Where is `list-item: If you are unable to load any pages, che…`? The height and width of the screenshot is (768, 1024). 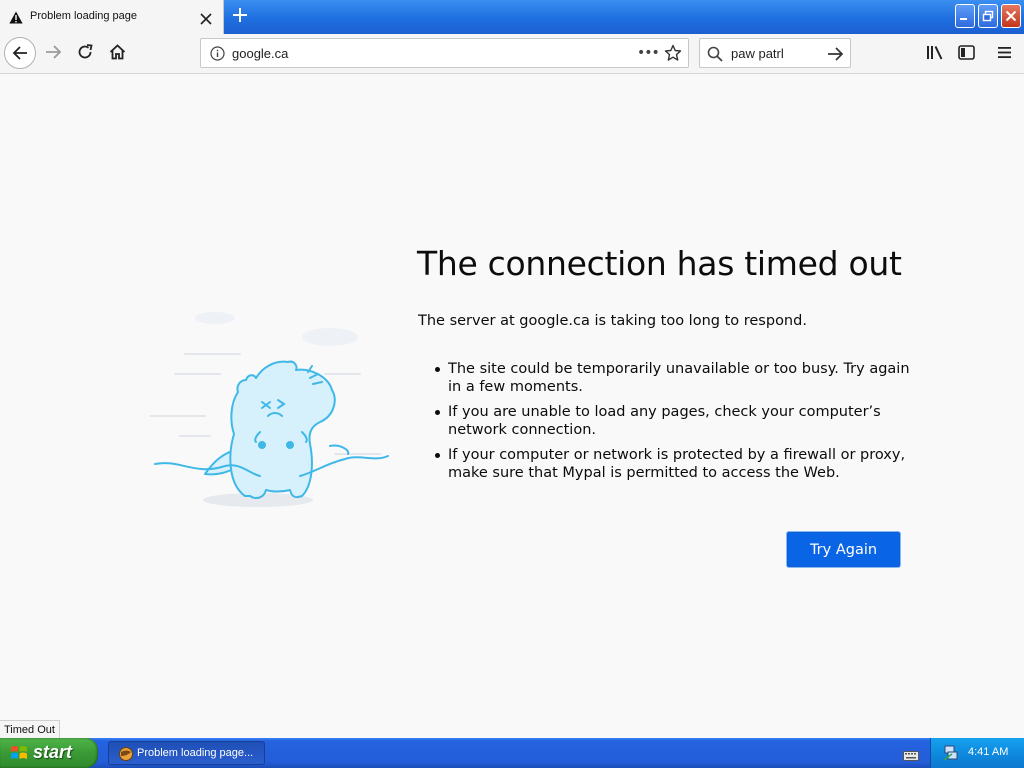
list-item: If you are unable to load any pages, che… is located at coordinates (676, 421).